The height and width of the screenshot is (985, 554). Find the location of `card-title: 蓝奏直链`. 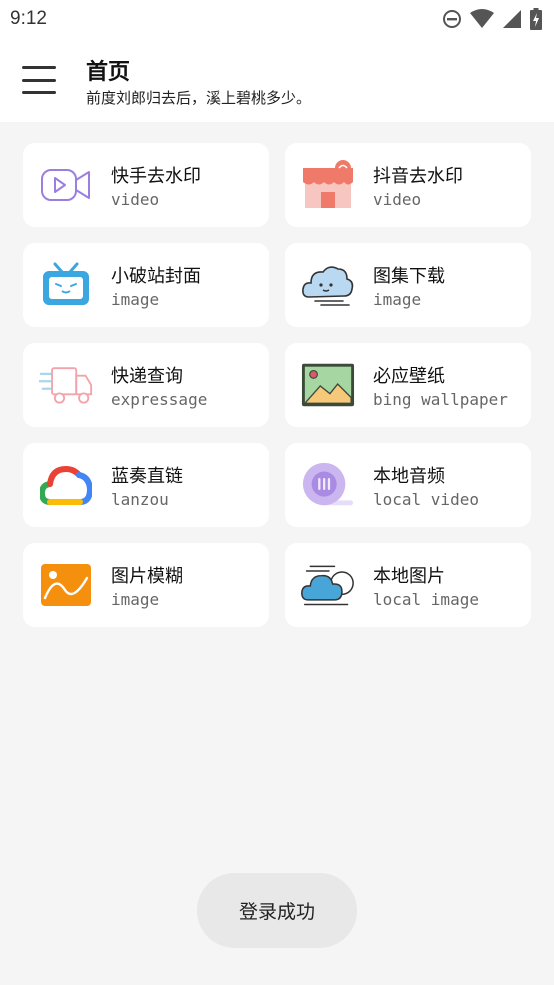

card-title: 蓝奏直链 is located at coordinates (147, 476).